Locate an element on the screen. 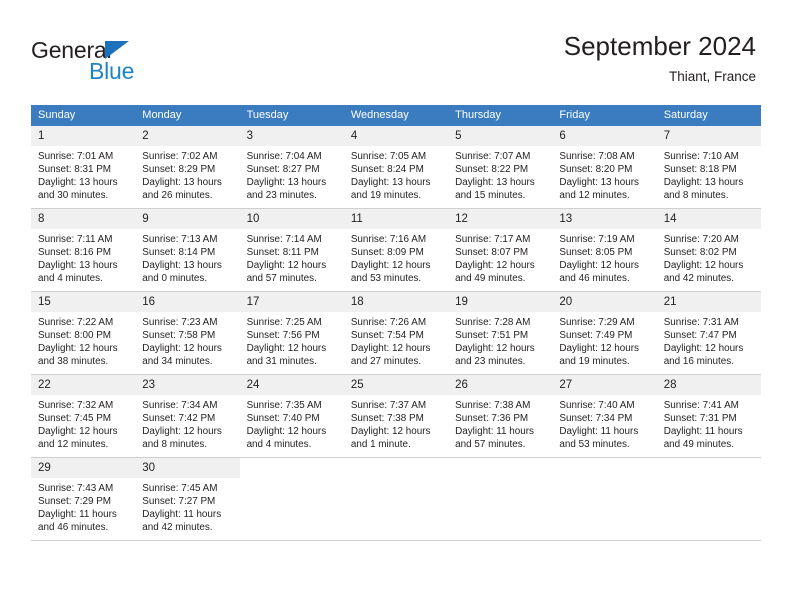 The image size is (792, 612). daylight-text-line2: and 46 minutes. is located at coordinates (73, 528).